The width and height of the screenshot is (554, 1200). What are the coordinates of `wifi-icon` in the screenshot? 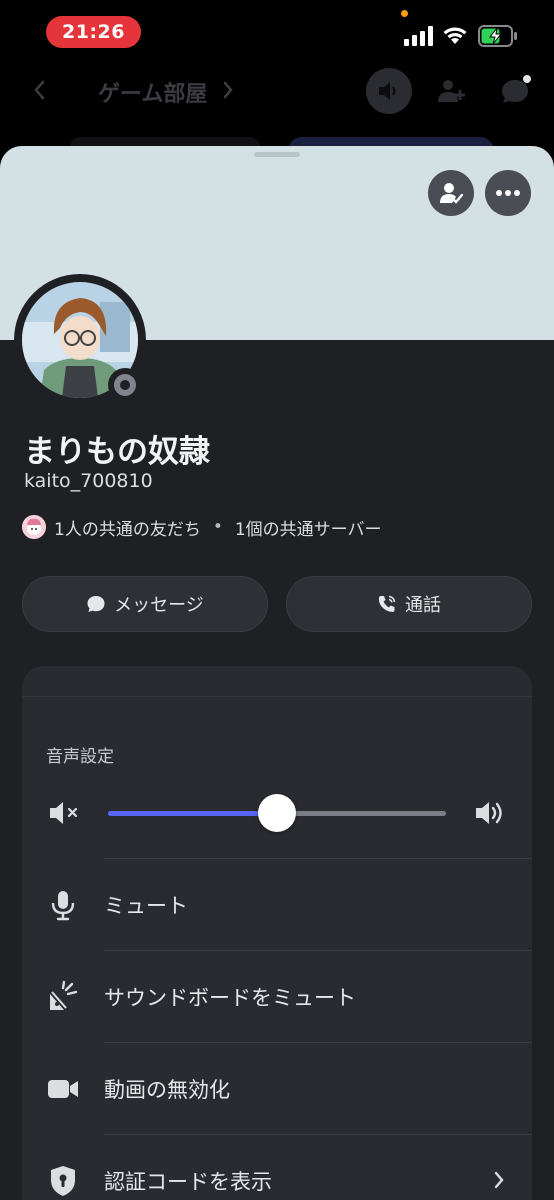 It's located at (455, 35).